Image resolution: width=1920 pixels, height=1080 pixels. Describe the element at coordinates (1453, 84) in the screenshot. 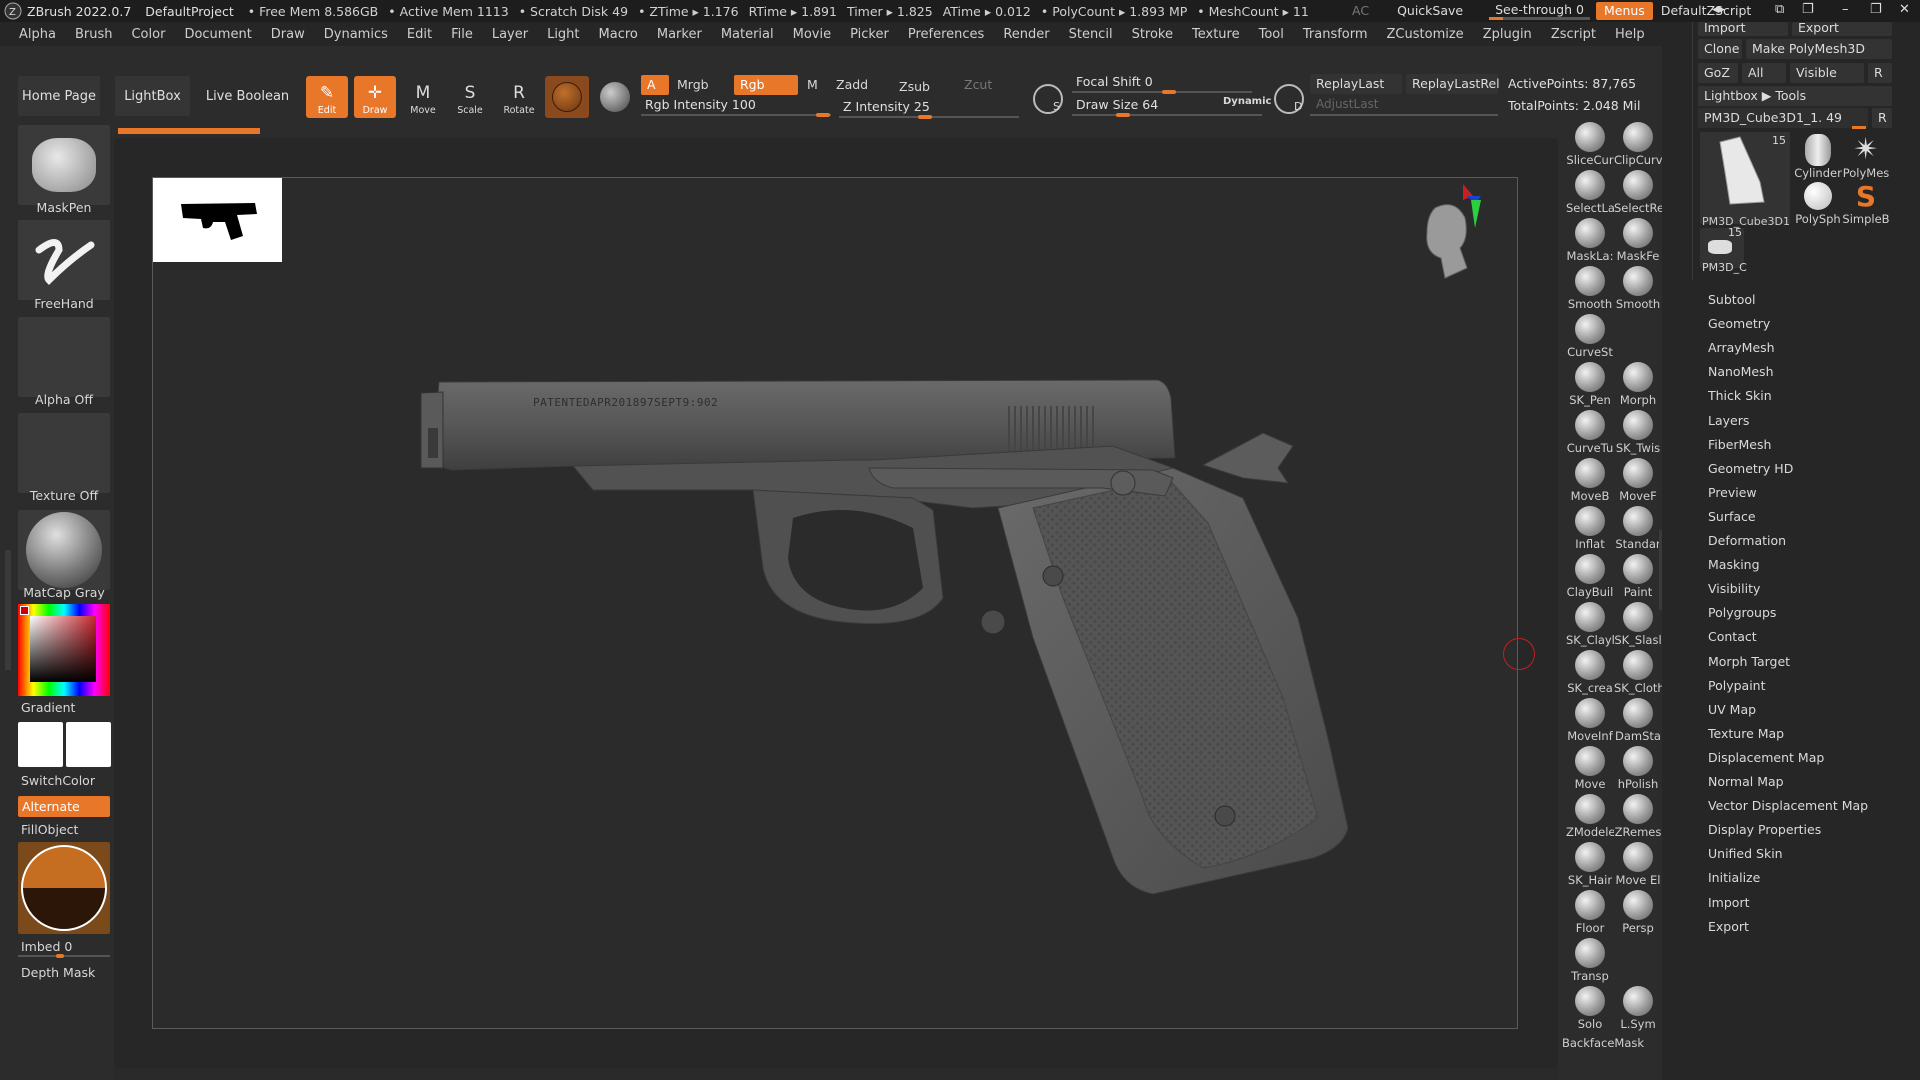

I see `replay-last-rel-button: ReplayLastRel` at that location.